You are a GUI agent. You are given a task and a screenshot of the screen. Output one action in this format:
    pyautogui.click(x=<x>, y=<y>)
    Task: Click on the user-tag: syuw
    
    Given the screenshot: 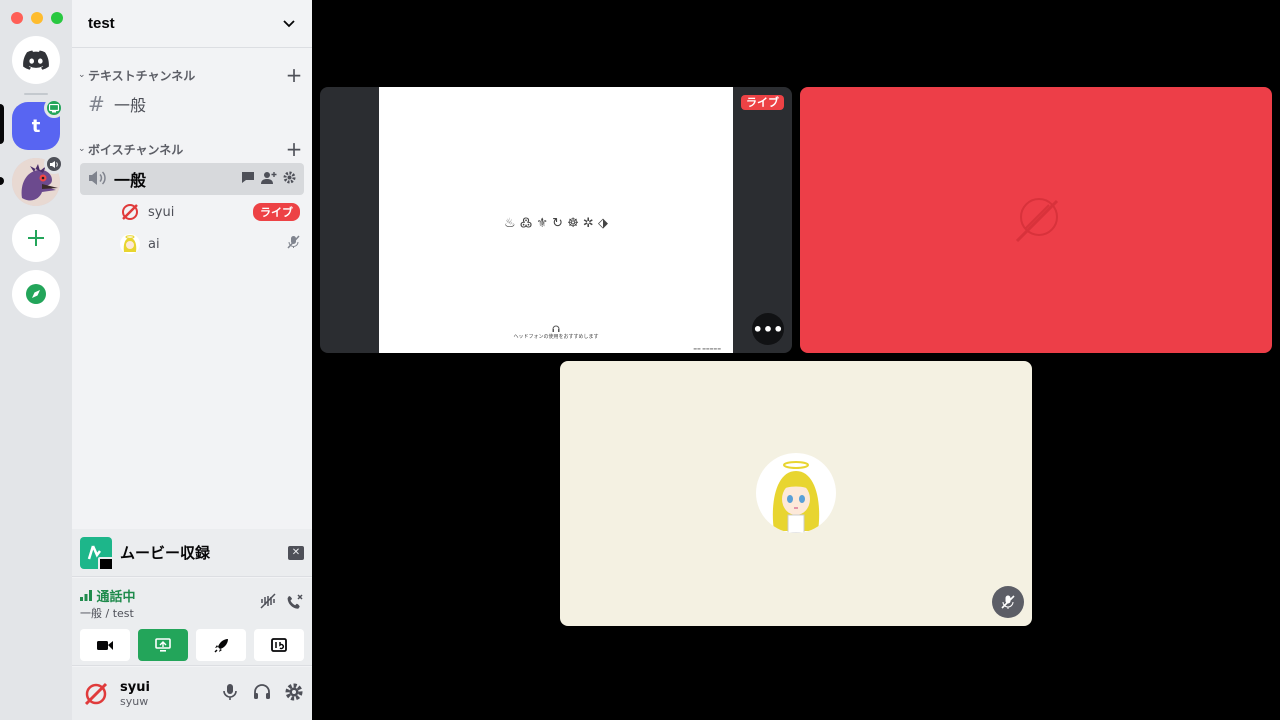 What is the action you would take?
    pyautogui.click(x=134, y=701)
    